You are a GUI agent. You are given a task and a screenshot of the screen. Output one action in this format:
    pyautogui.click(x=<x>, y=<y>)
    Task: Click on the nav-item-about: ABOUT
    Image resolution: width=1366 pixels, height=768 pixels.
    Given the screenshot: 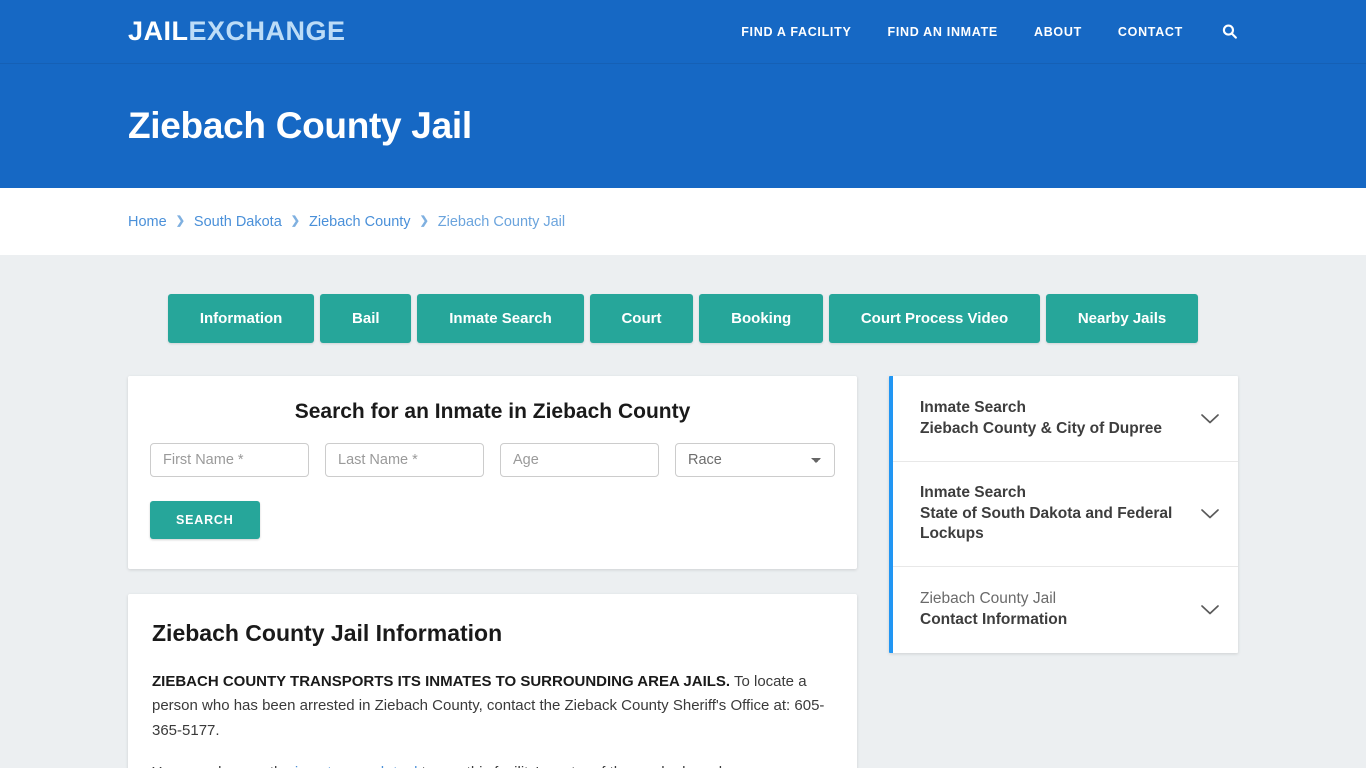 What is the action you would take?
    pyautogui.click(x=1058, y=32)
    